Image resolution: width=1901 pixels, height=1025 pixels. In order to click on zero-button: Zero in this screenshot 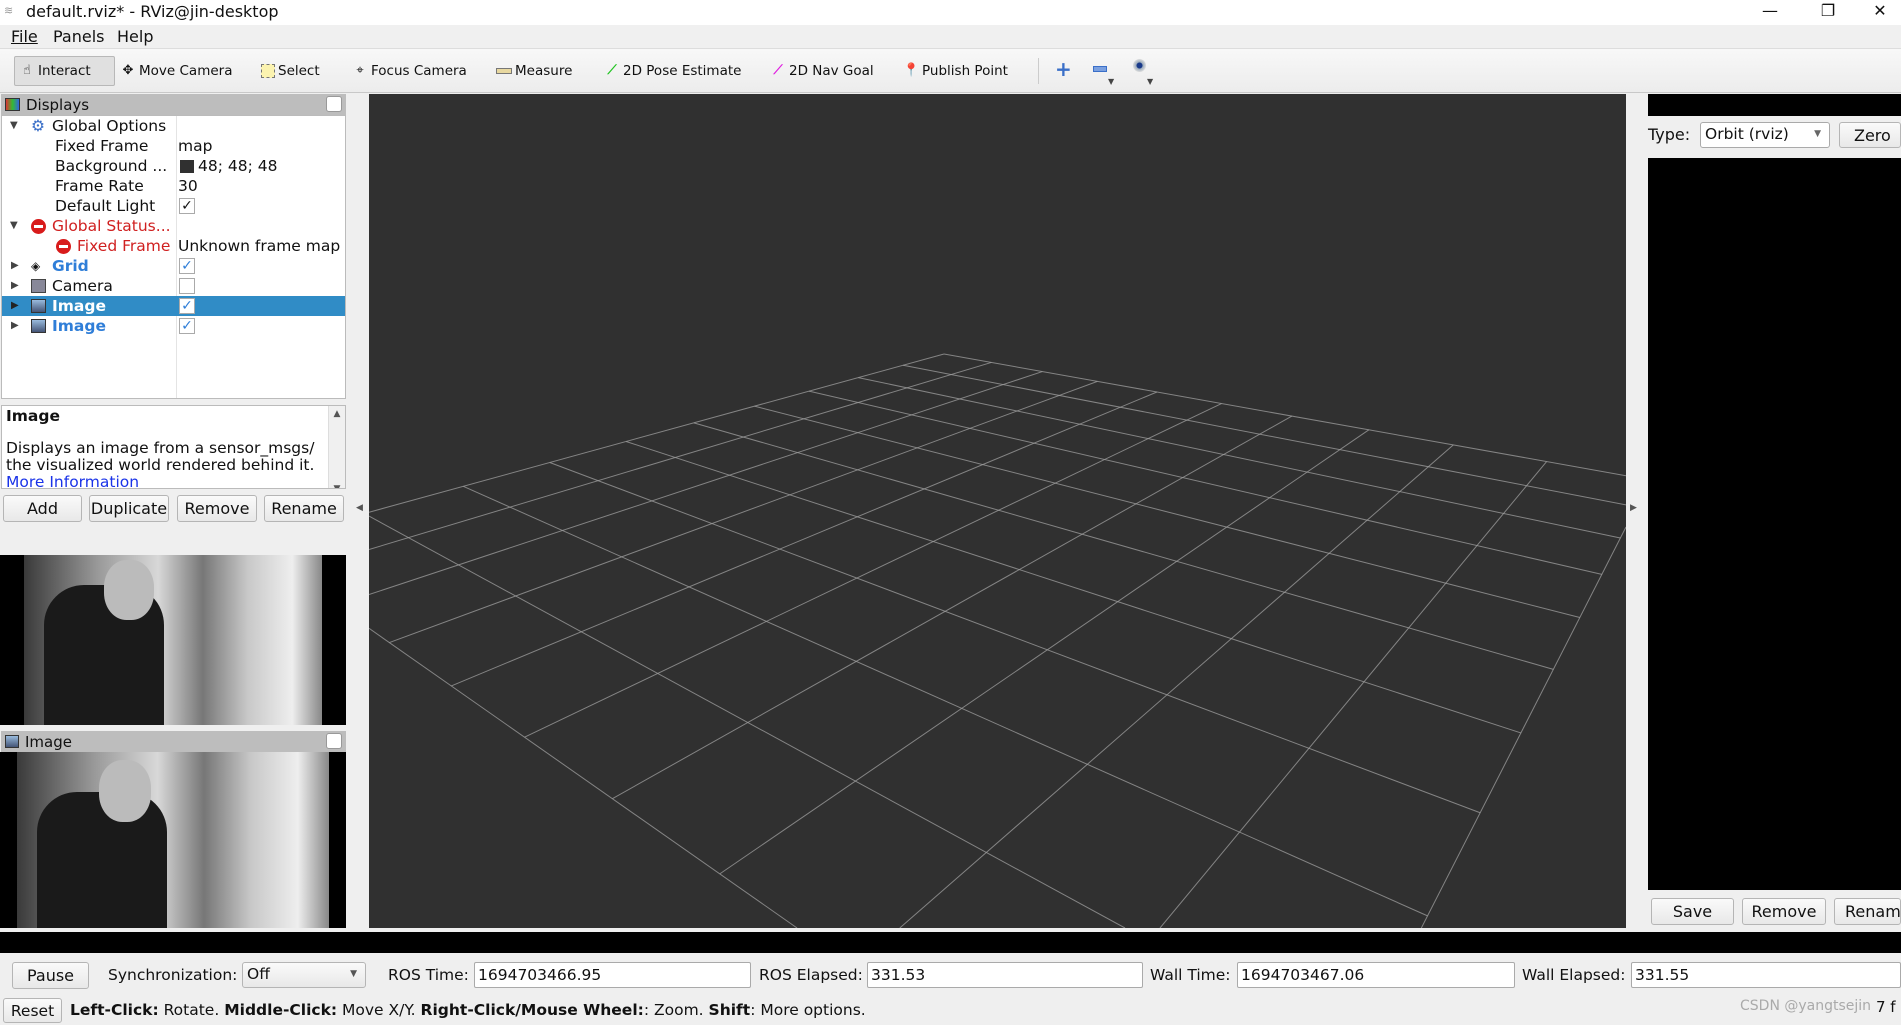, I will do `click(1870, 135)`.